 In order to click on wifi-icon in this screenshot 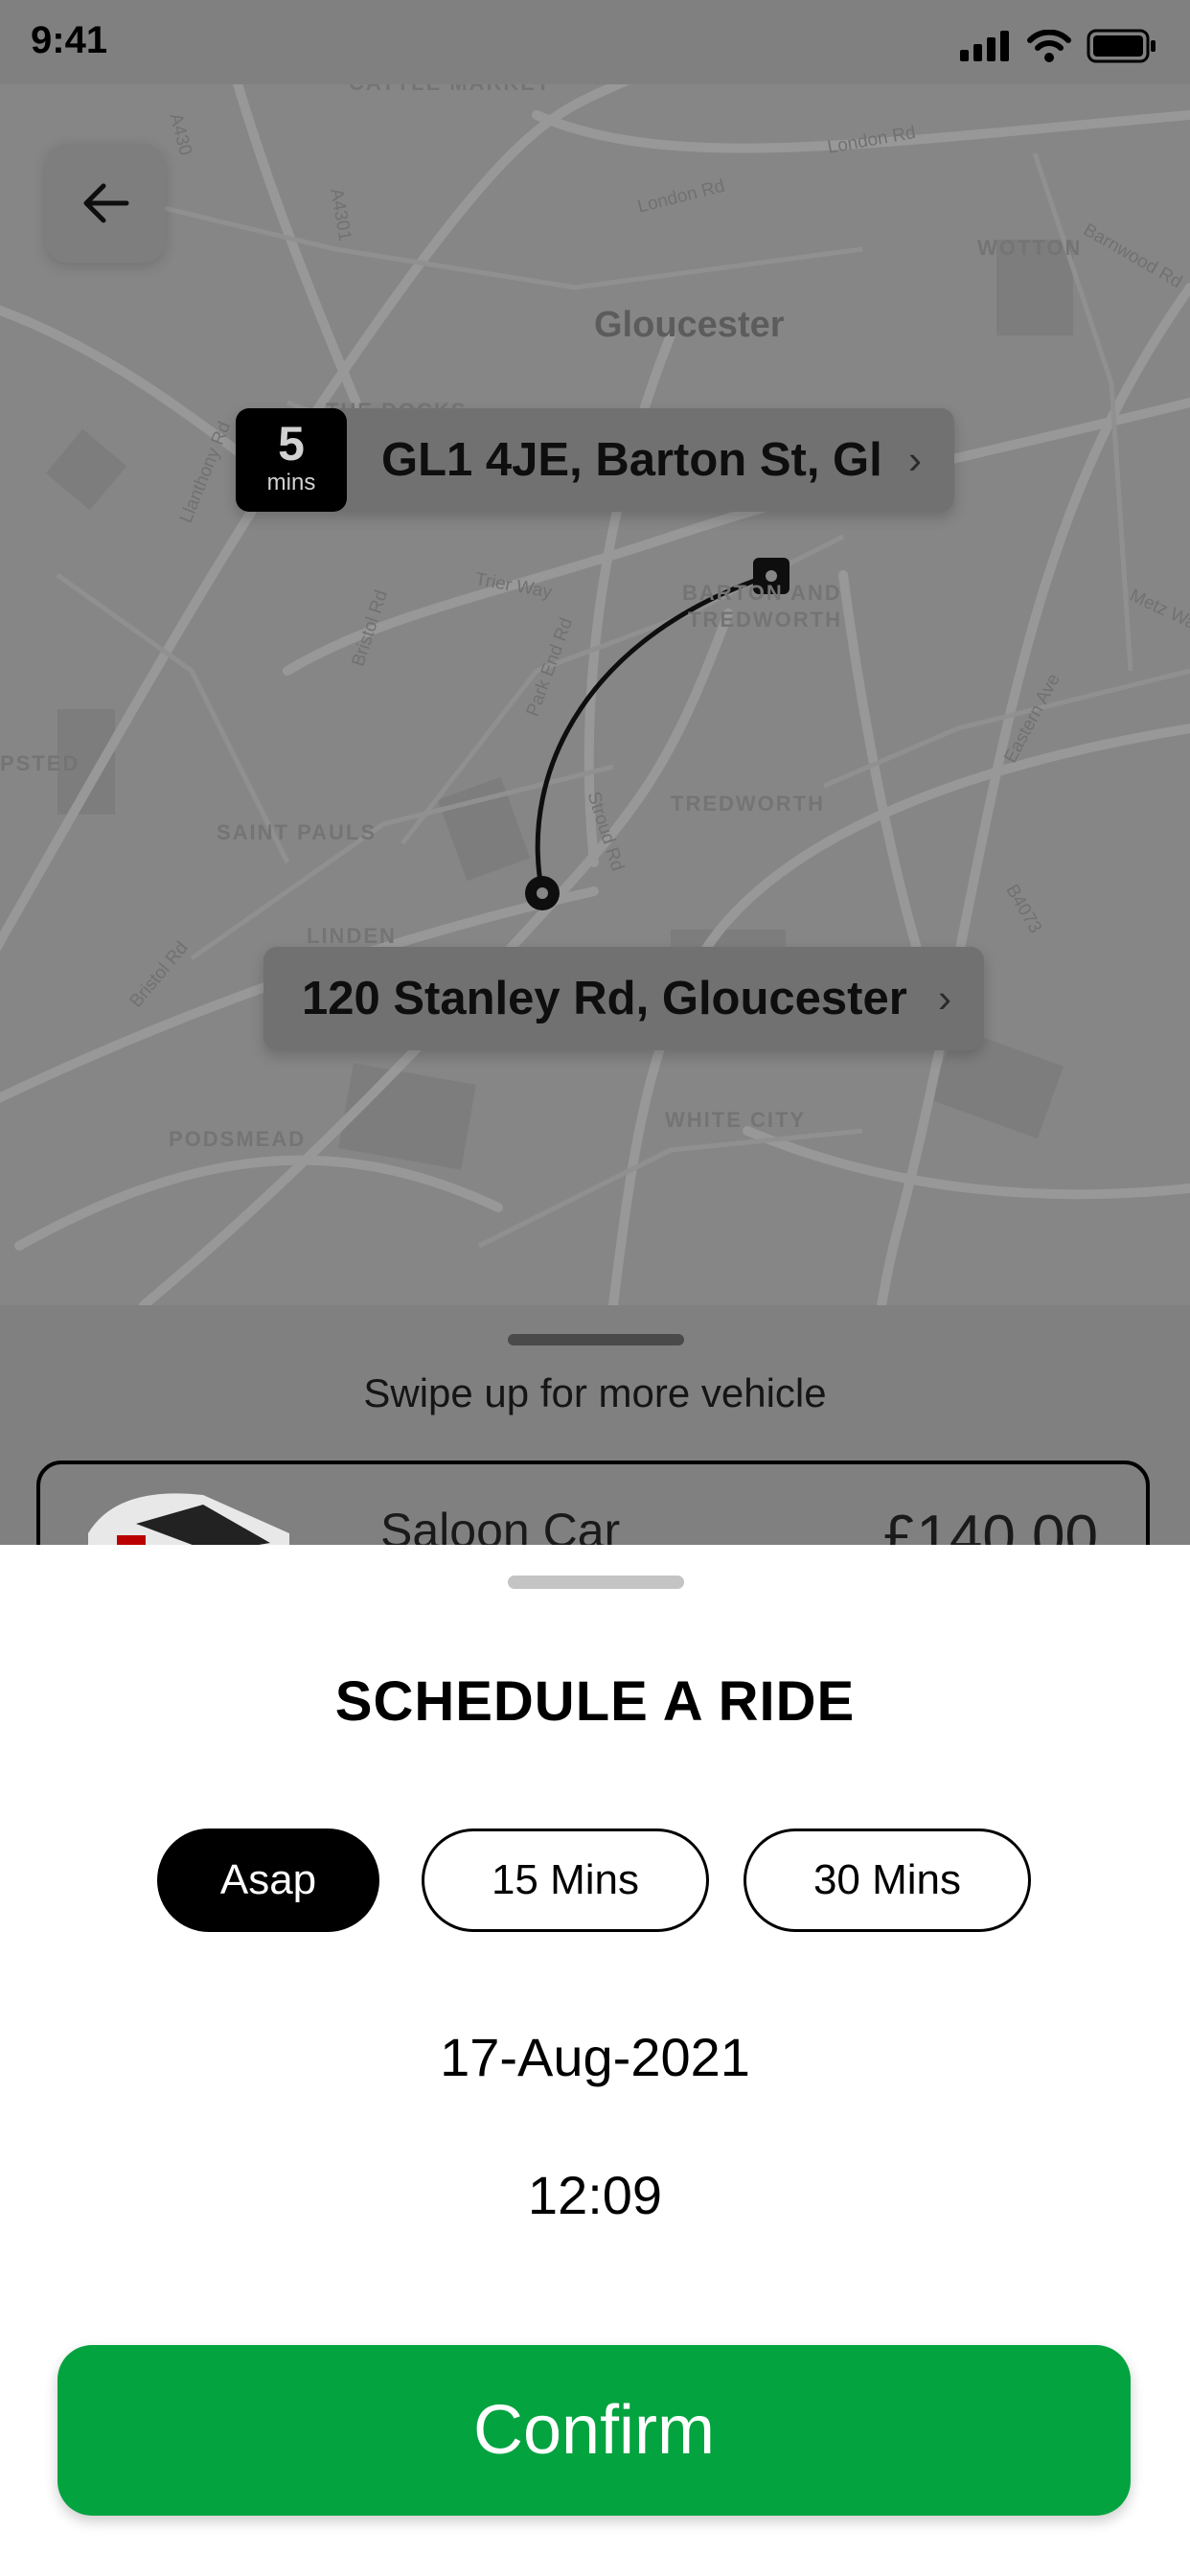, I will do `click(1049, 46)`.